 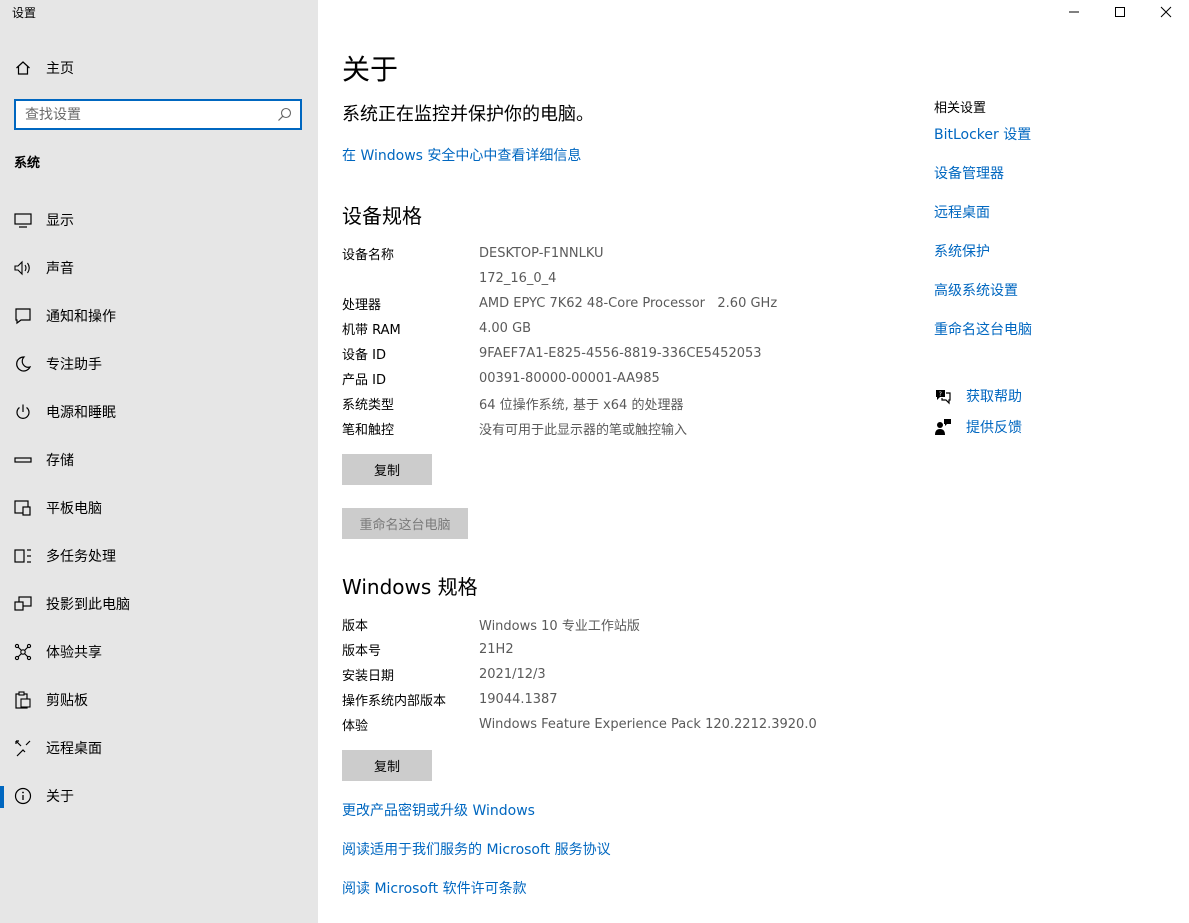 I want to click on sidebar-item-label: 多任务处理, so click(x=81, y=557).